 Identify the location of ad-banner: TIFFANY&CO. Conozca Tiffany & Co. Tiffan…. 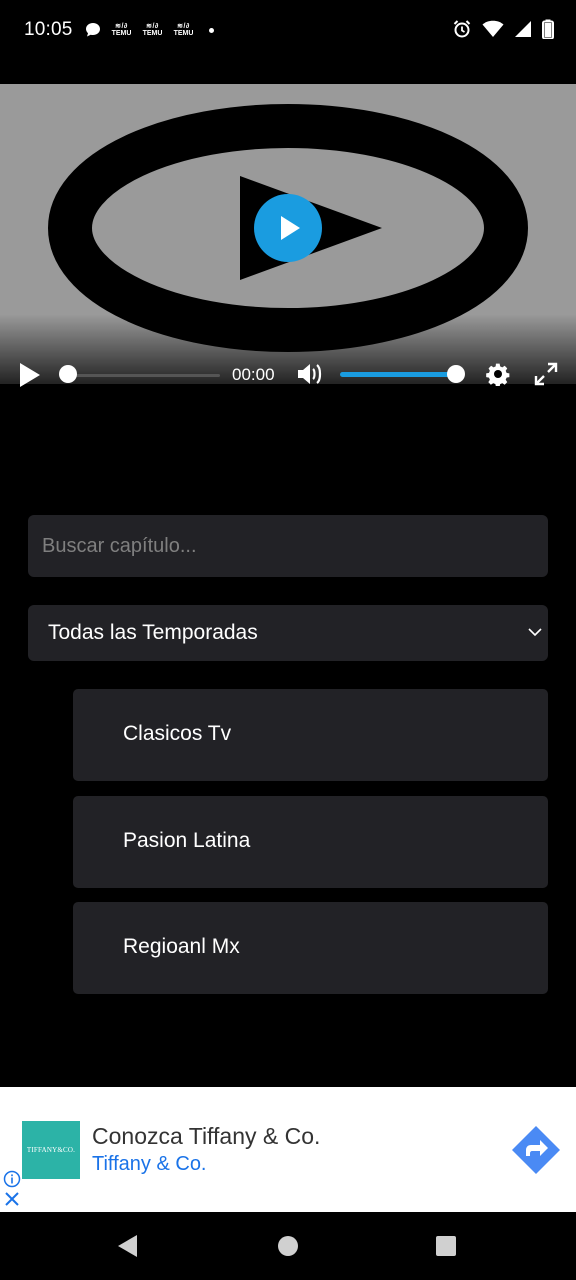
(288, 1149).